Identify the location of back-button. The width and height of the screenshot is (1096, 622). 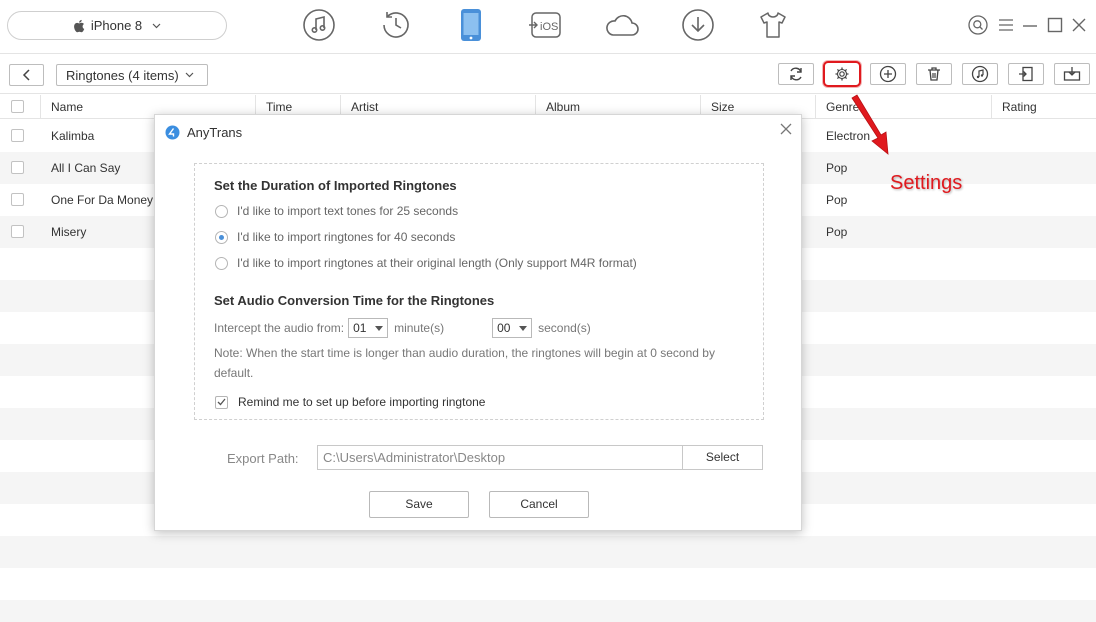
(26, 75).